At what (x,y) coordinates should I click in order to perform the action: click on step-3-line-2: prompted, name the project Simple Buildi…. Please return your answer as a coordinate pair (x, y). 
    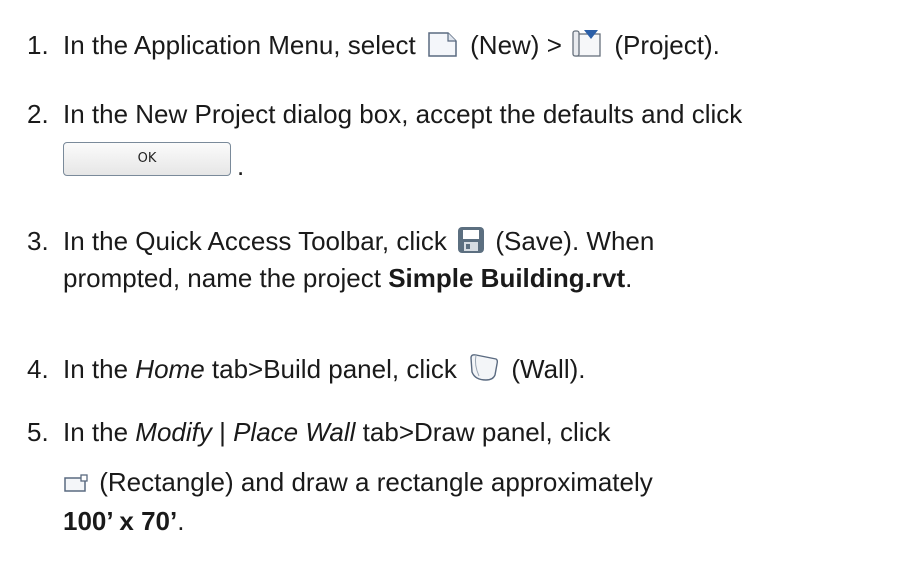
    Looking at the image, I should click on (347, 278).